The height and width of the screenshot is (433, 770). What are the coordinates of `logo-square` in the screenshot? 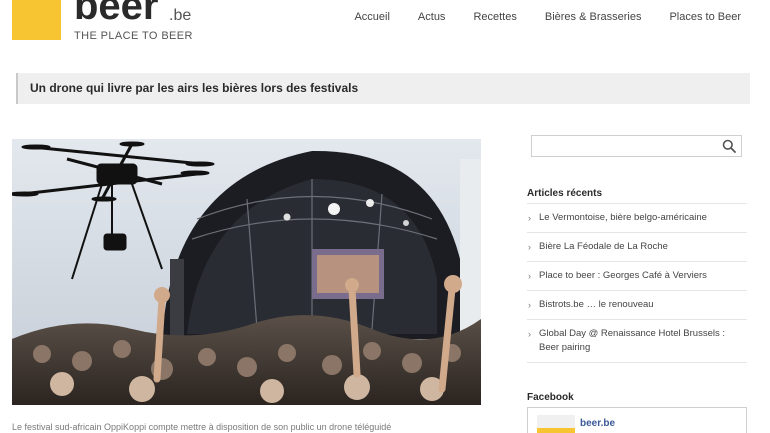 It's located at (36, 20).